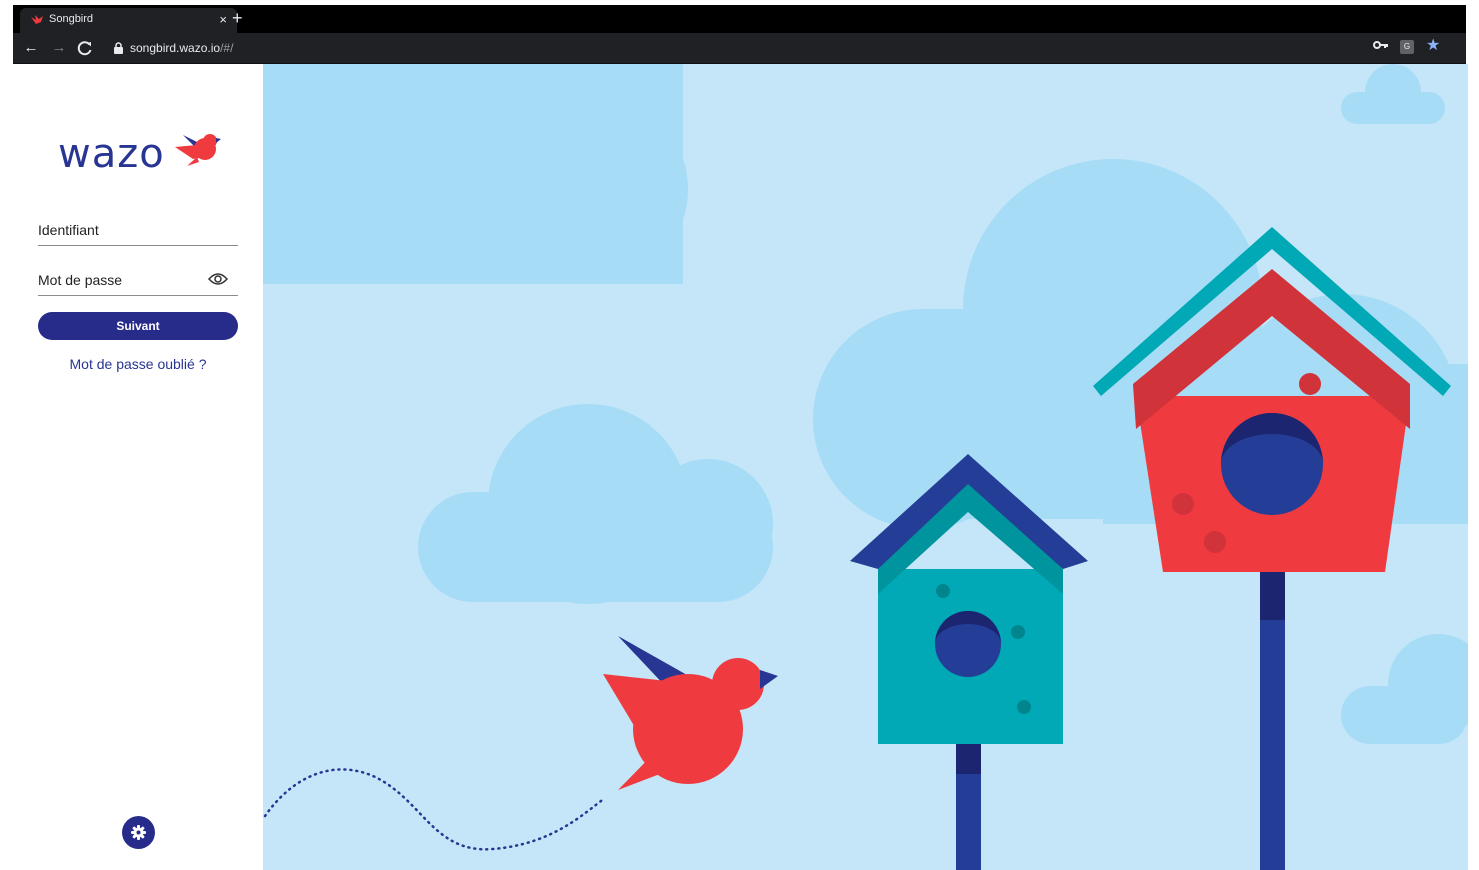 The image size is (1479, 870). What do you see at coordinates (37, 19) in the screenshot?
I see `songbird-favicon-icon` at bounding box center [37, 19].